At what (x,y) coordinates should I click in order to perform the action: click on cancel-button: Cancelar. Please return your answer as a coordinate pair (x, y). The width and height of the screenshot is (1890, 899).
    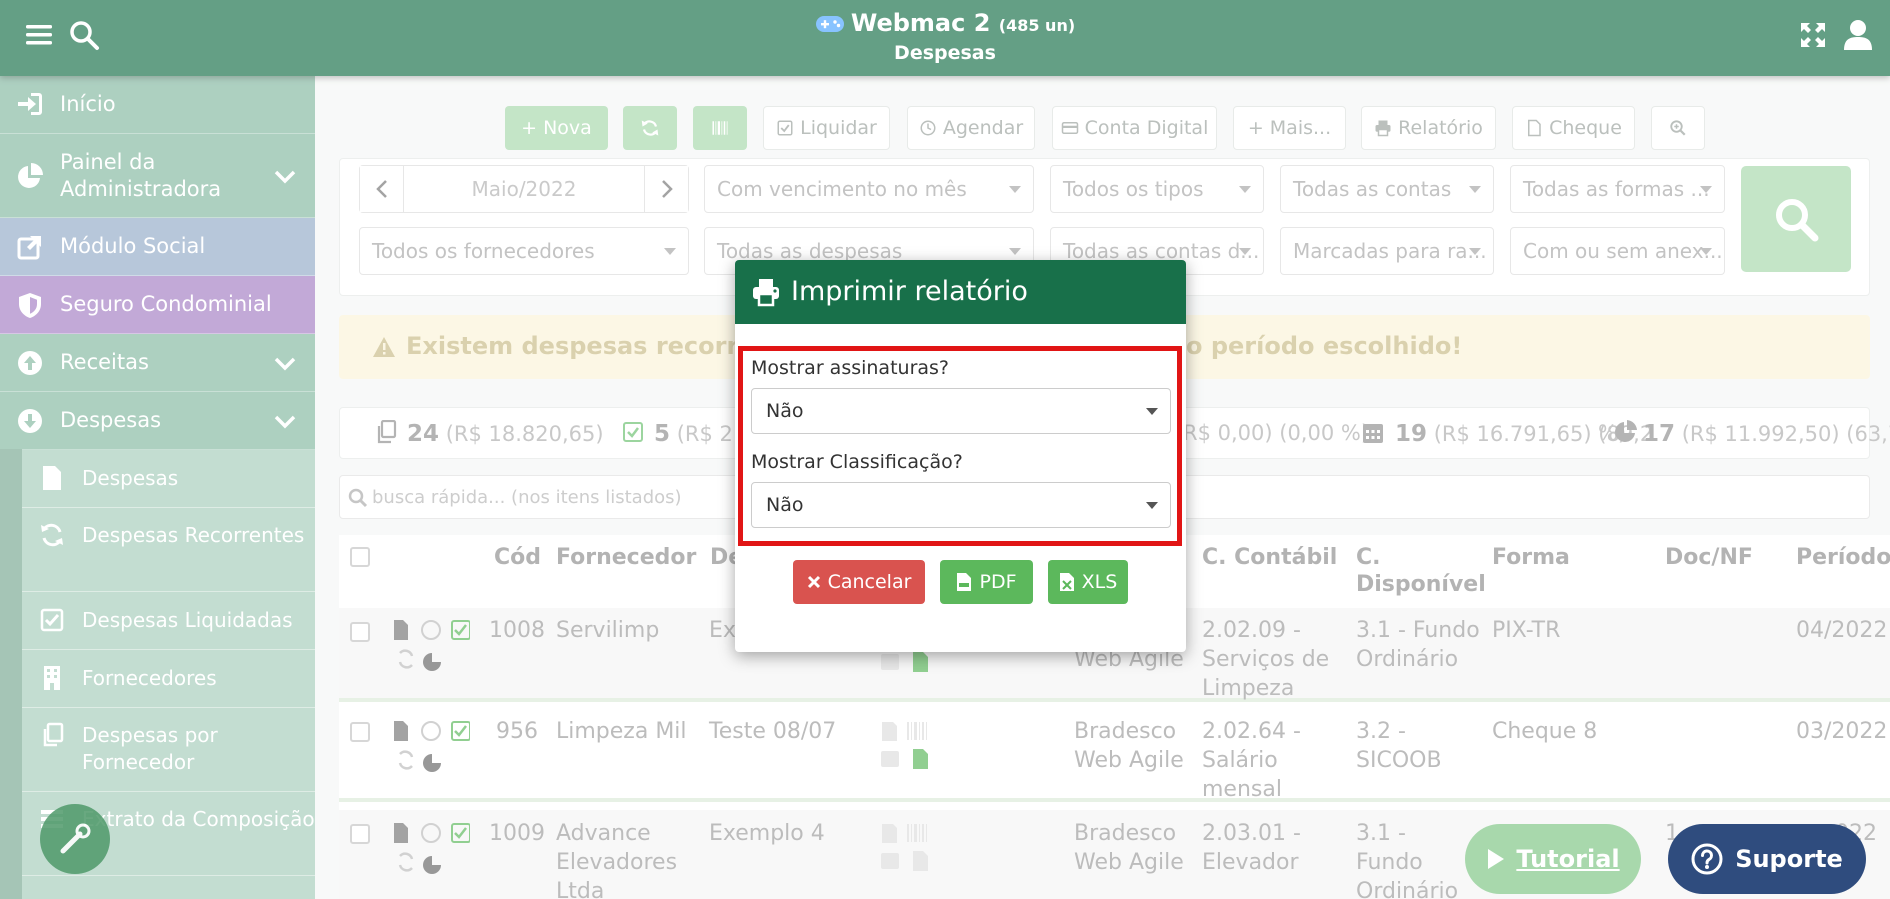
    Looking at the image, I should click on (859, 582).